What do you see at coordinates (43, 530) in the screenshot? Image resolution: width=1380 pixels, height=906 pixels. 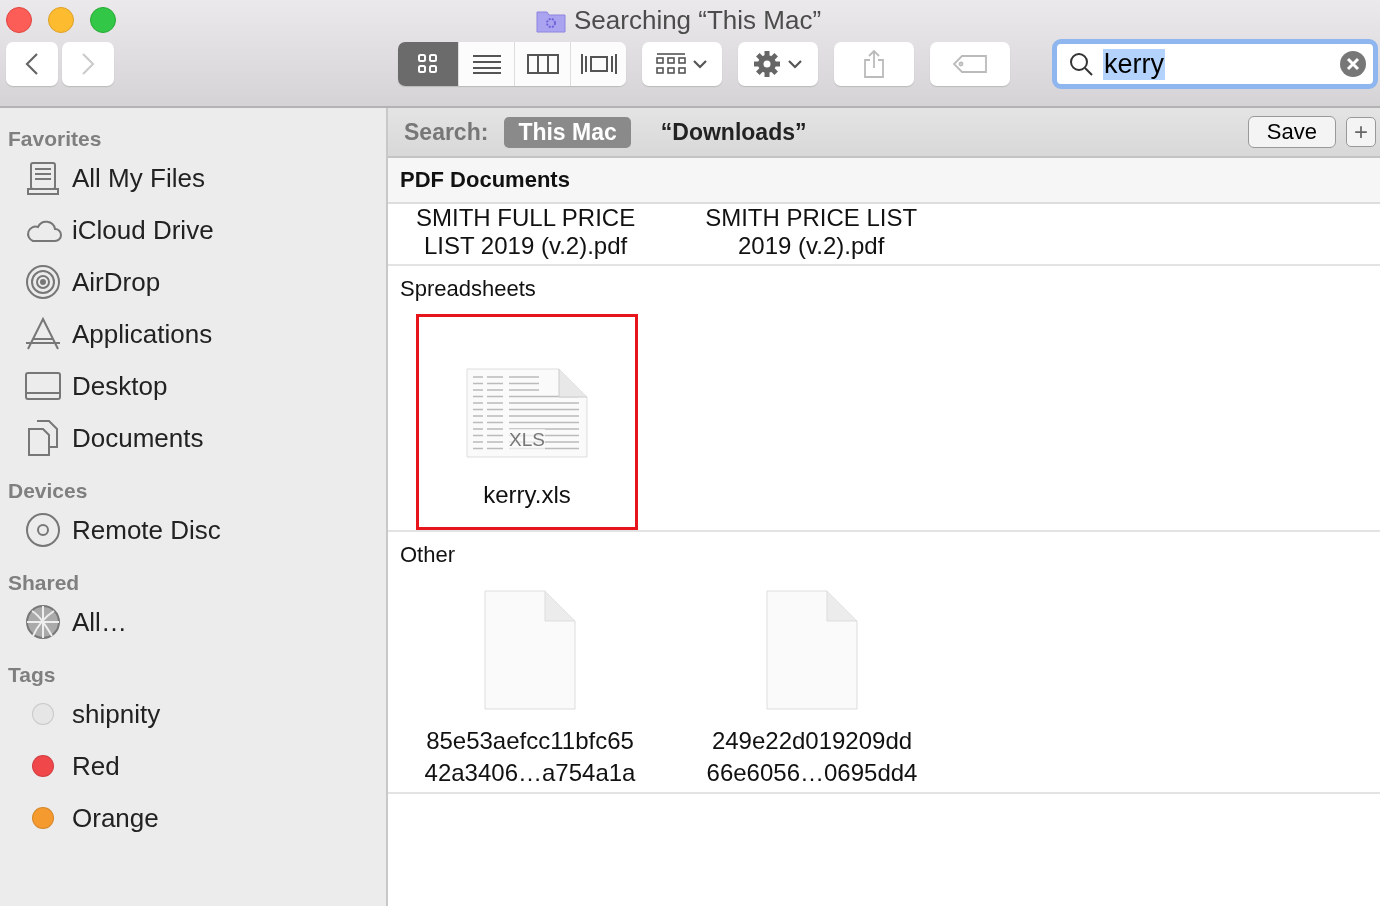 I see `disc-icon` at bounding box center [43, 530].